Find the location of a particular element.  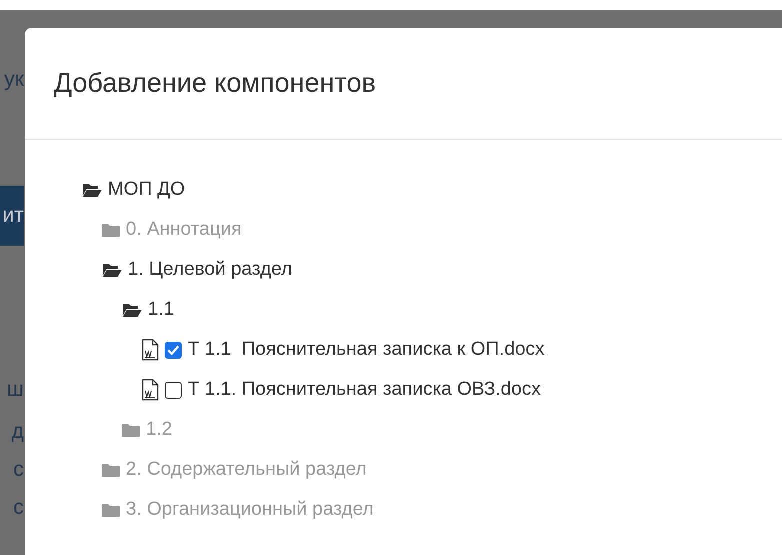

background-text: ук is located at coordinates (13, 80).